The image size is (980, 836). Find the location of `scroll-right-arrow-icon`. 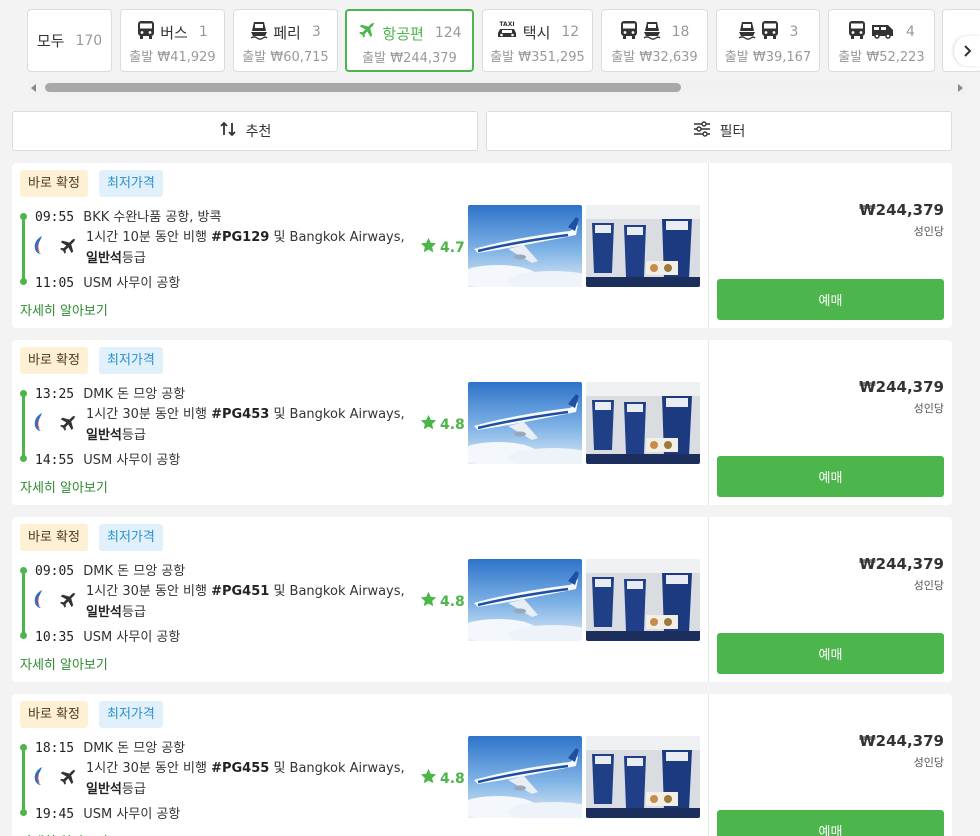

scroll-right-arrow-icon is located at coordinates (960, 88).